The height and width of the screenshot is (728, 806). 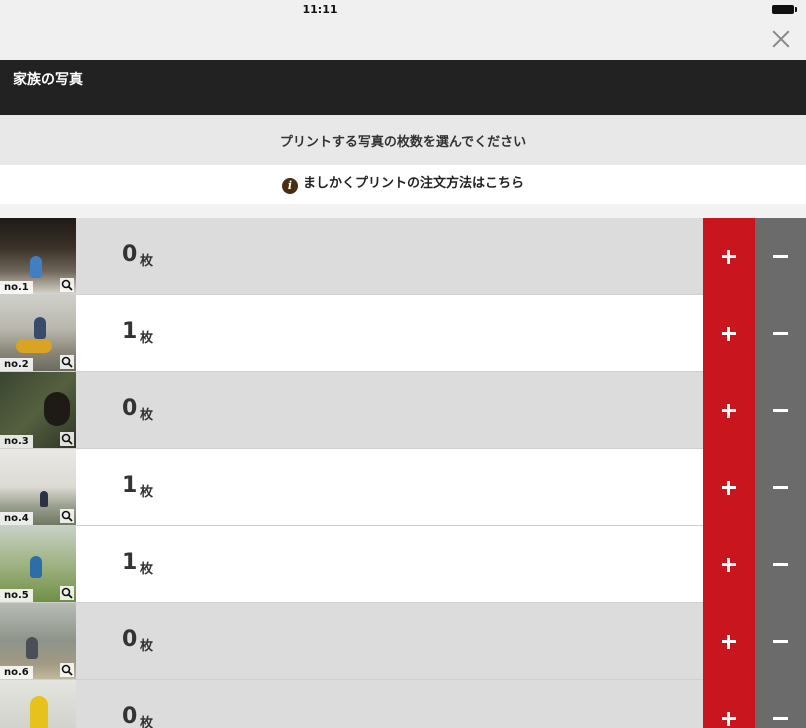 What do you see at coordinates (320, 9) in the screenshot?
I see `status-time: 11:11` at bounding box center [320, 9].